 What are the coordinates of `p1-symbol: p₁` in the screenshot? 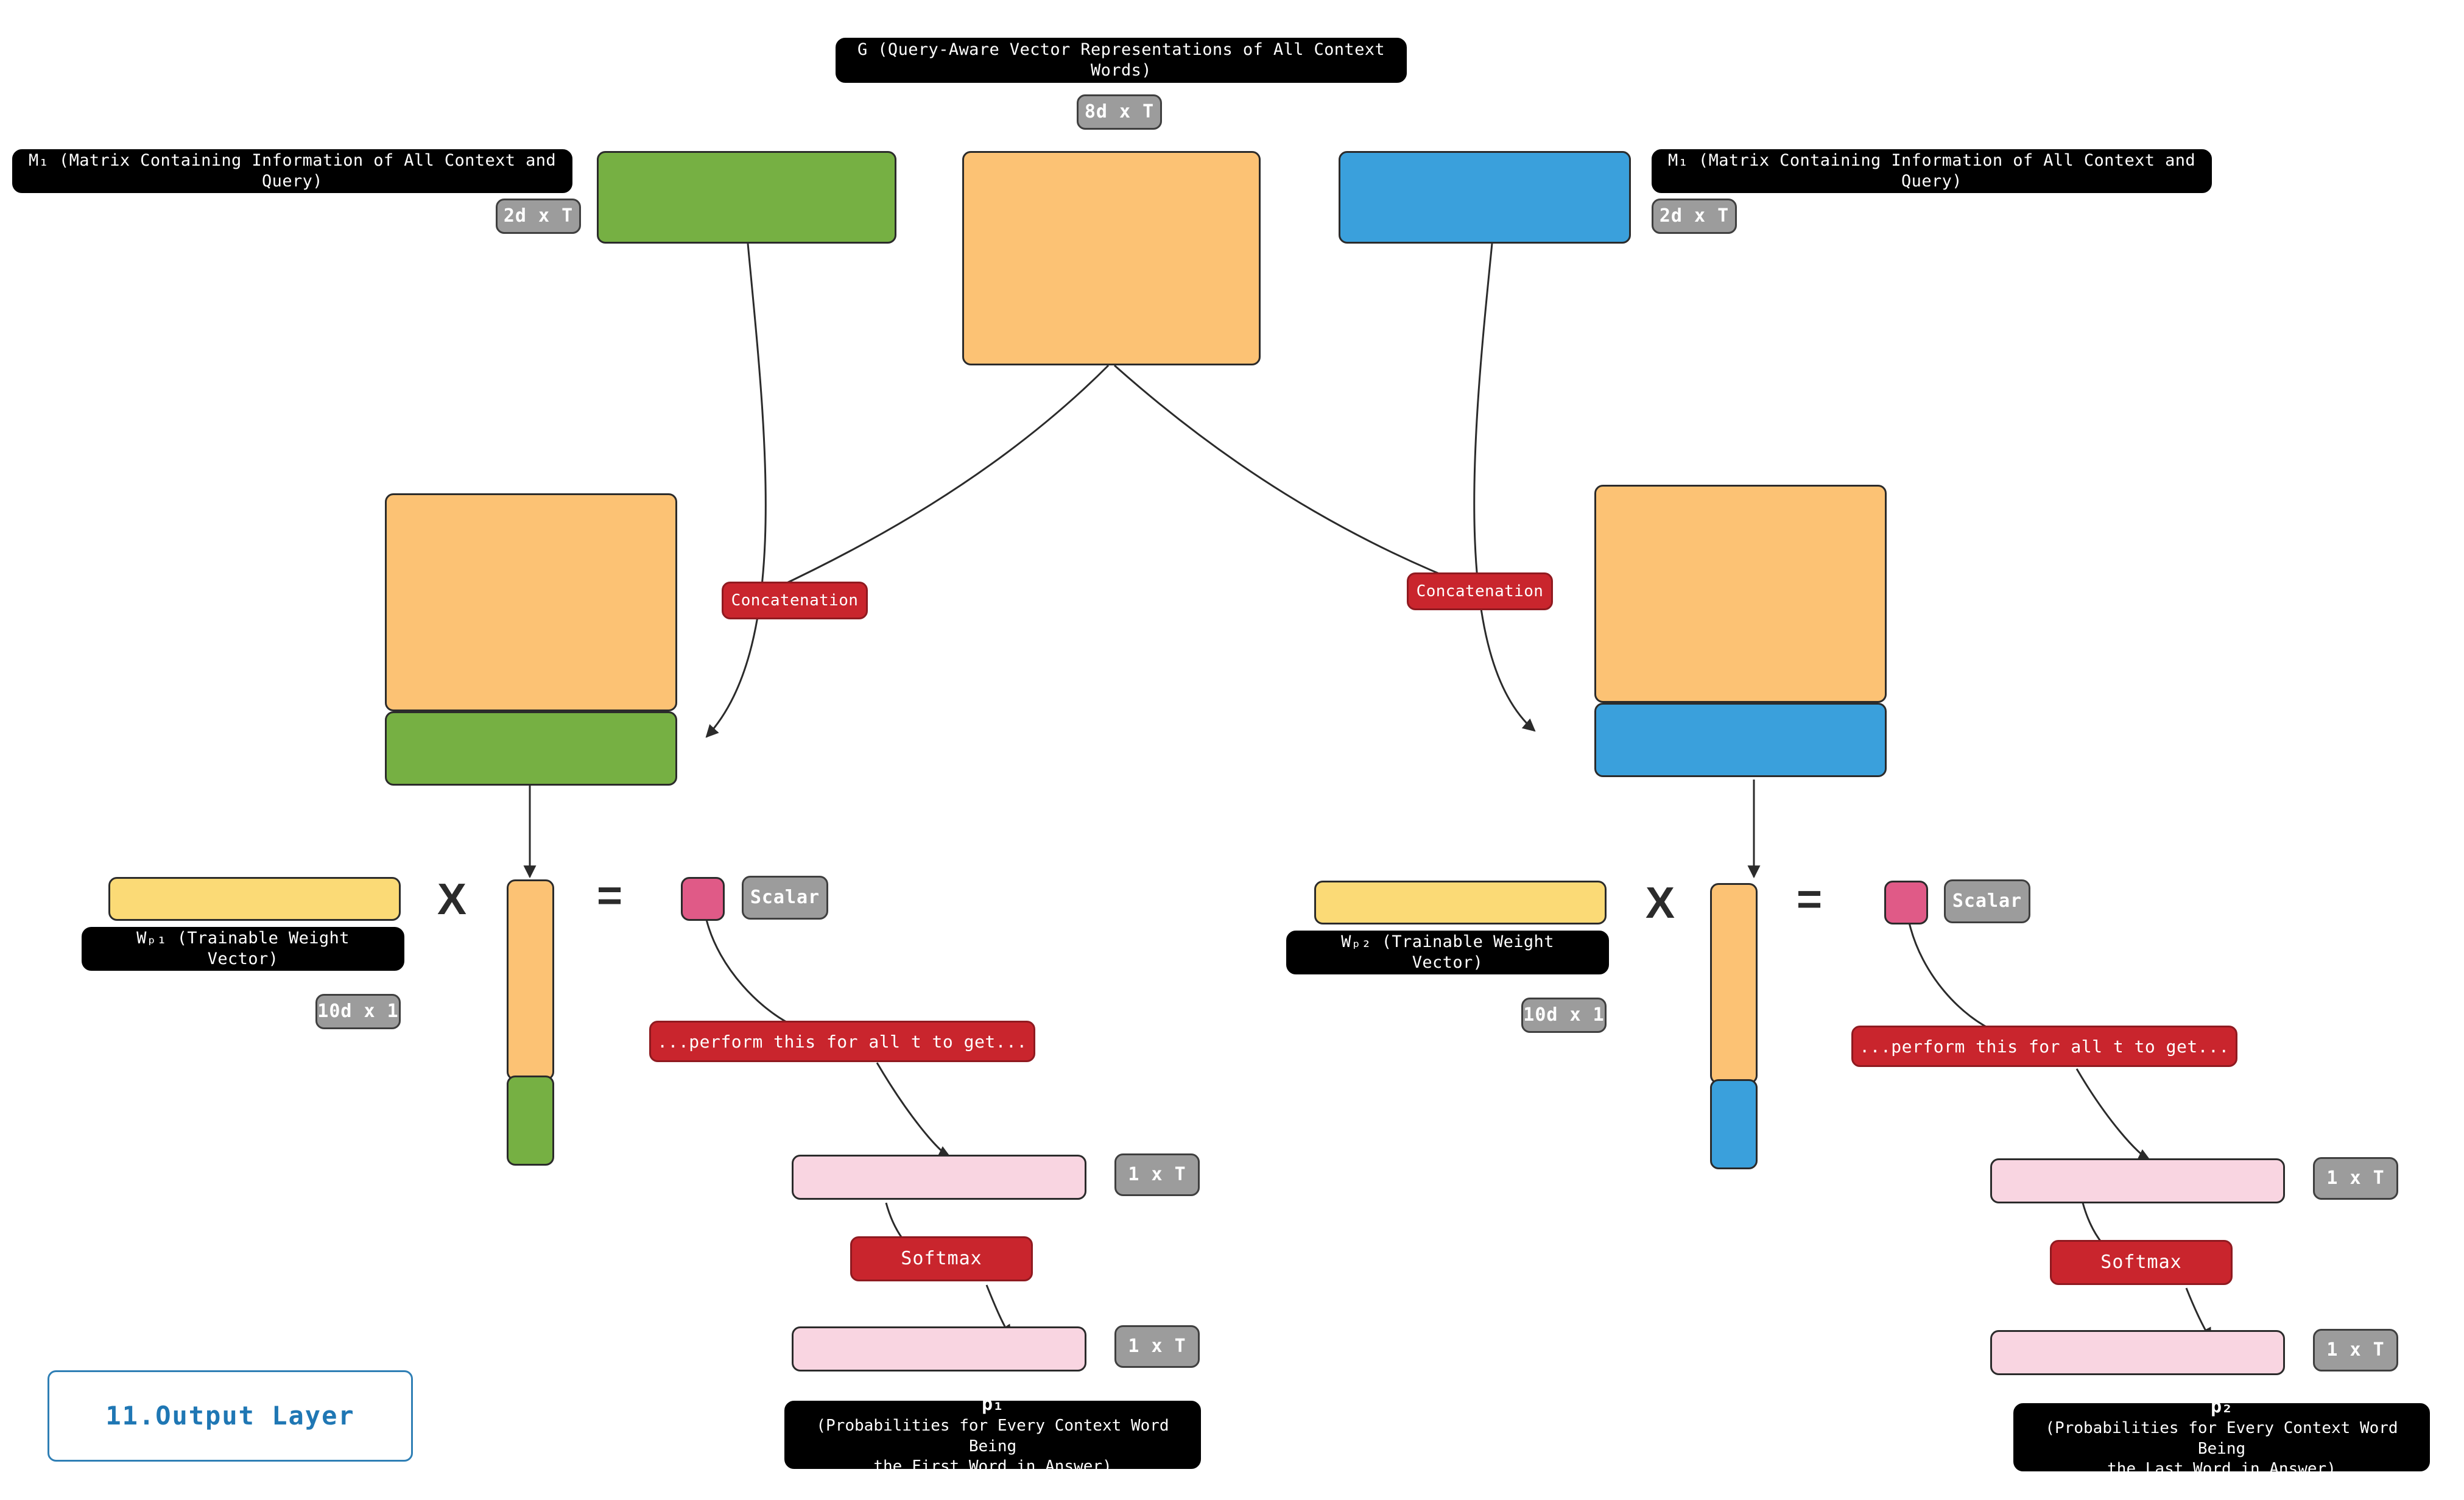 It's located at (993, 1404).